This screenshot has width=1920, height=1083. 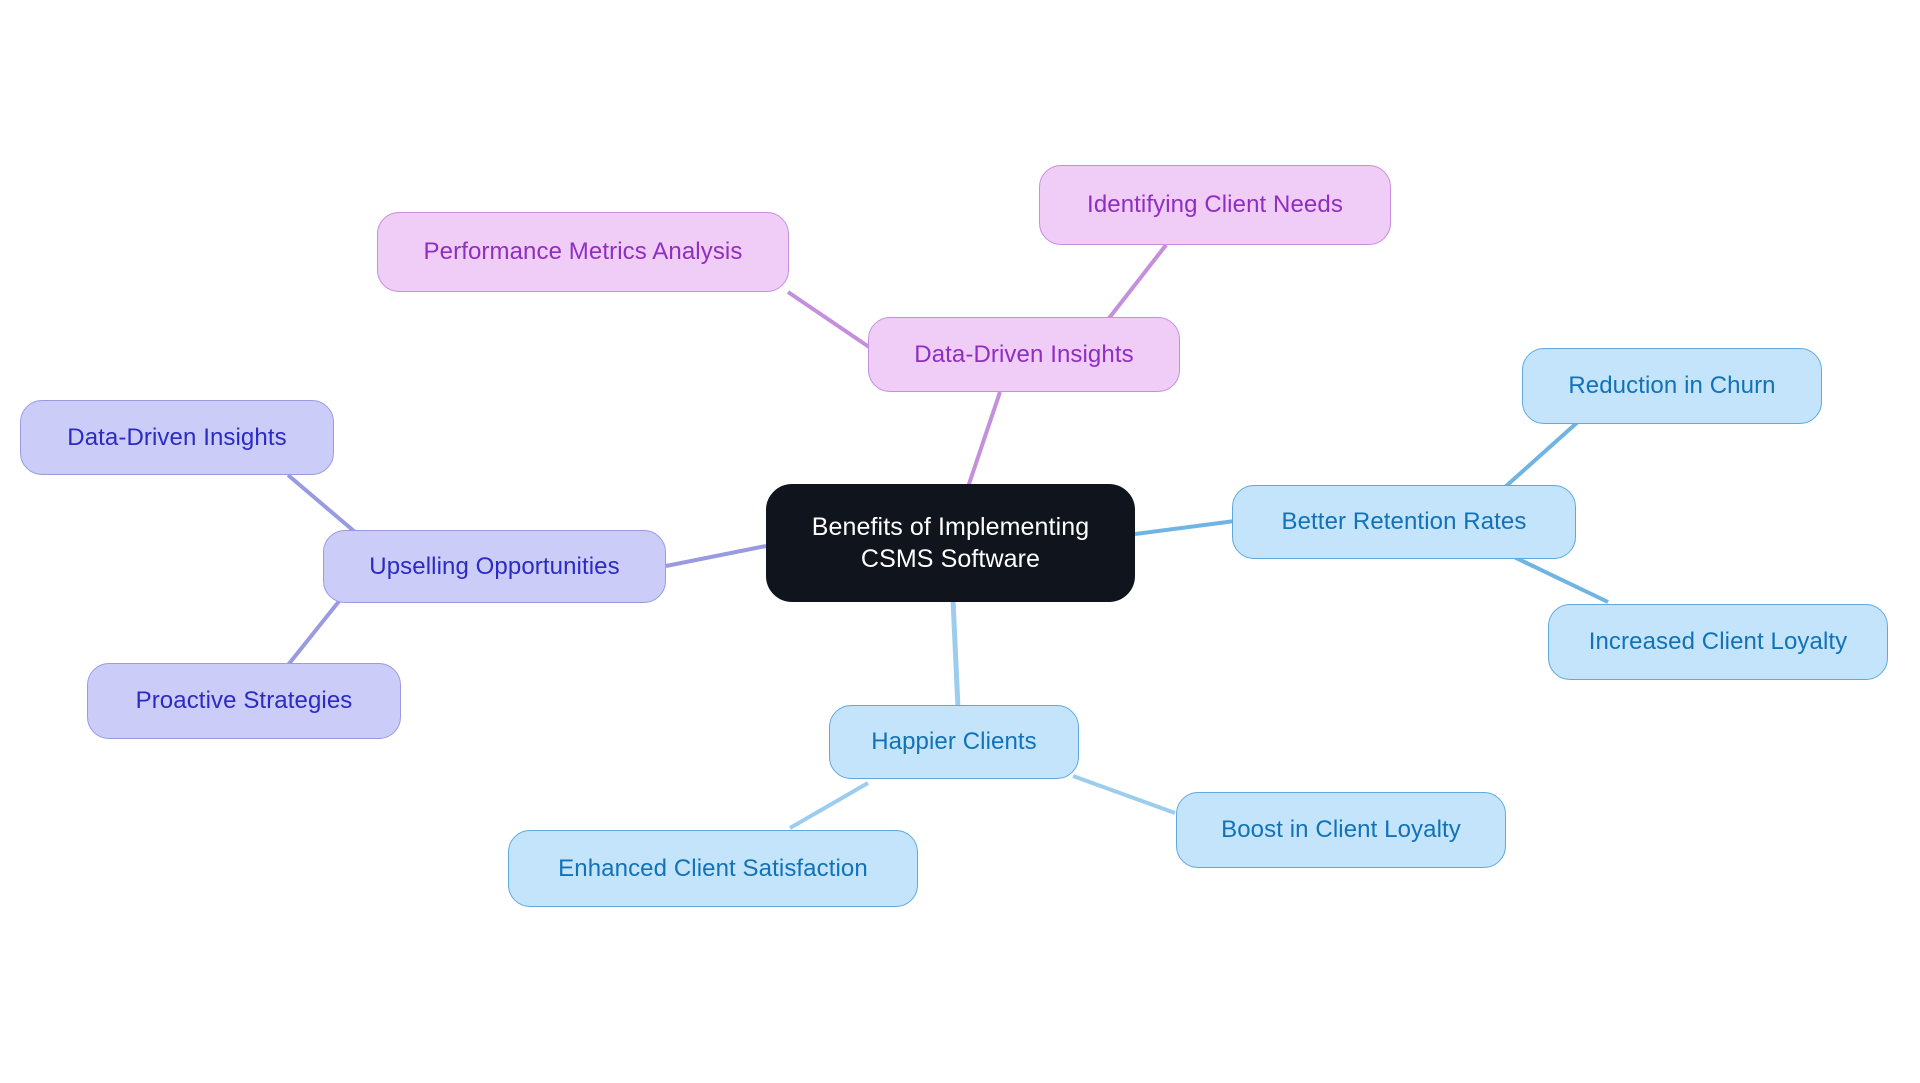 I want to click on mindmap-node-proactive-strategies: Proactive Strategies, so click(x=244, y=701).